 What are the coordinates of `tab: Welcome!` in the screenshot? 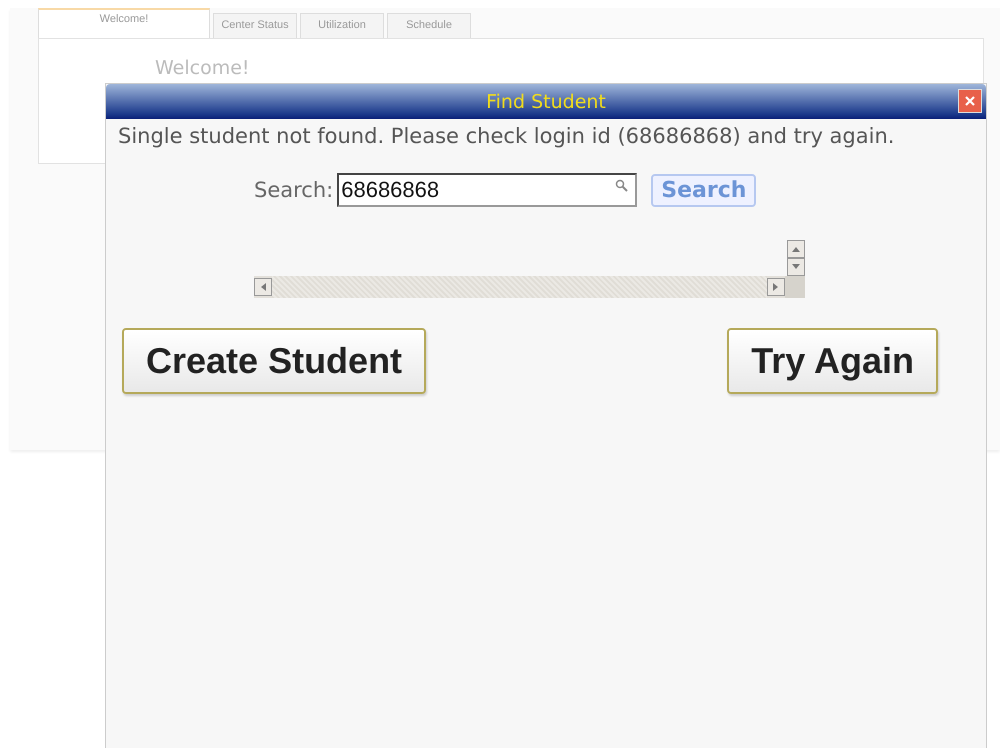 It's located at (124, 23).